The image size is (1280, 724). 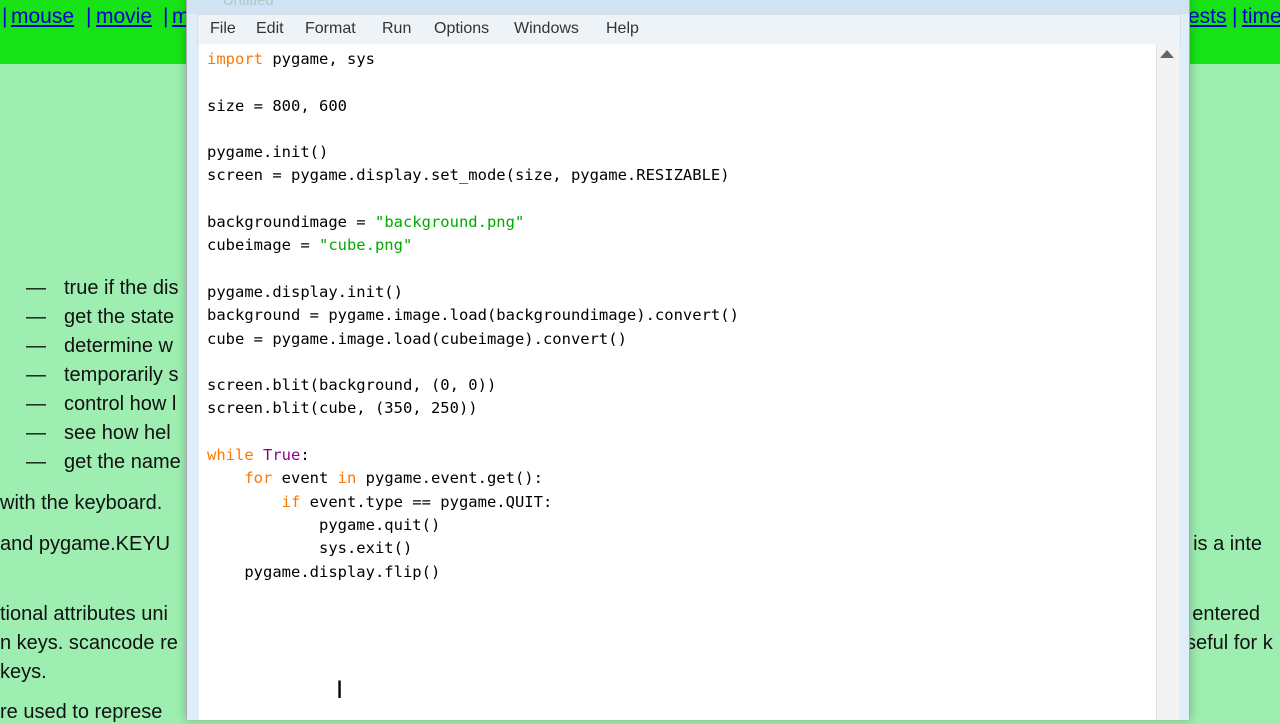 I want to click on ibeam-cursor-icon: I, so click(x=340, y=690).